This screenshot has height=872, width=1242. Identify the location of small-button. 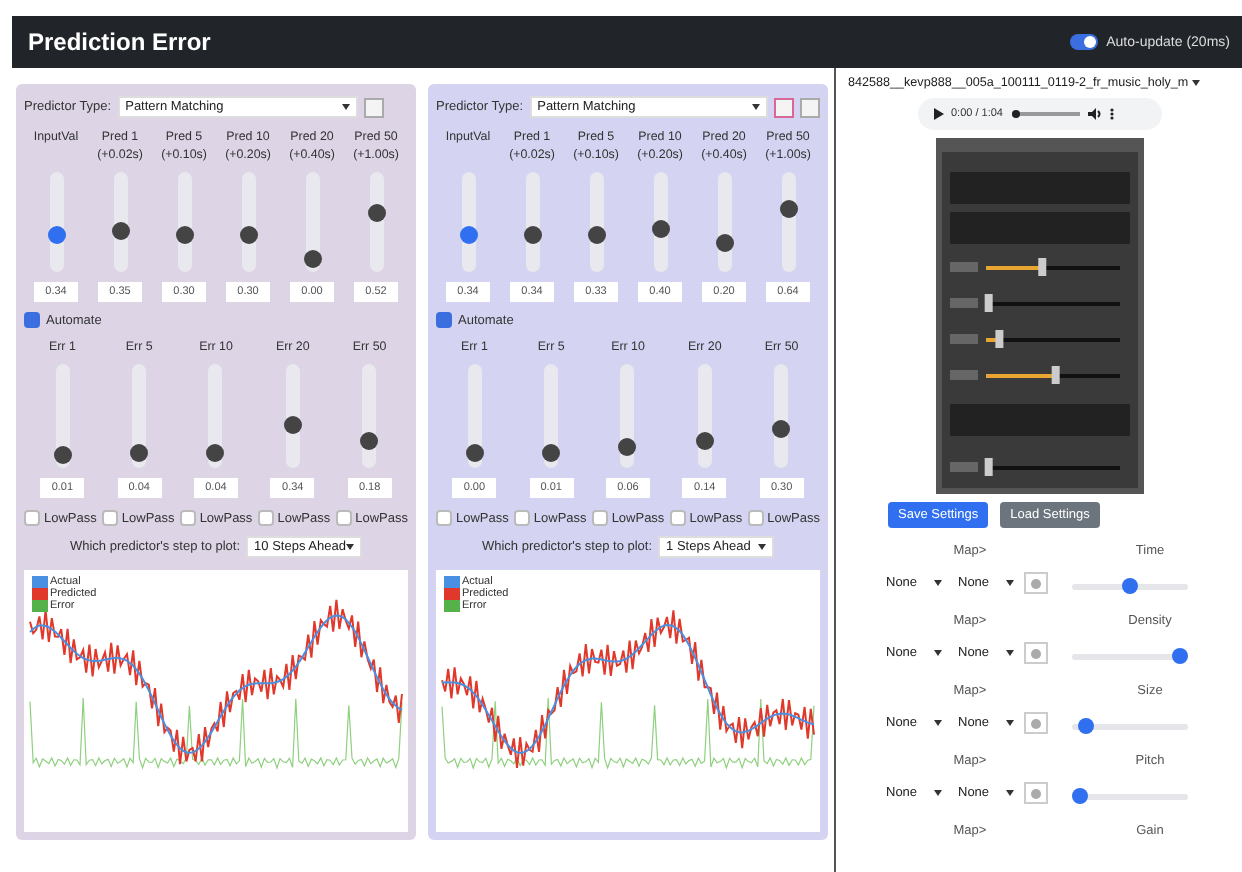
(784, 107).